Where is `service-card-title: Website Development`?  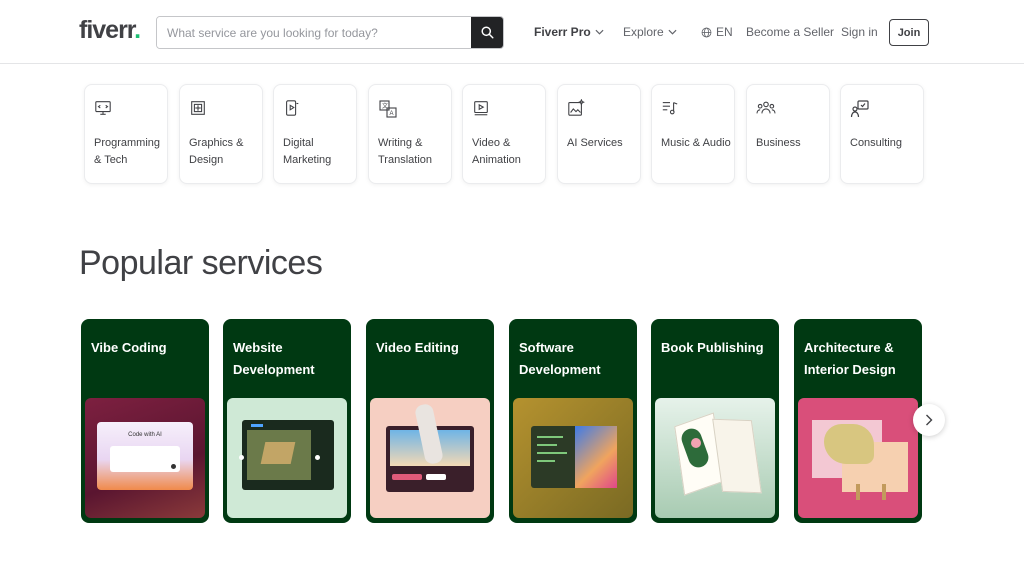 service-card-title: Website Development is located at coordinates (274, 358).